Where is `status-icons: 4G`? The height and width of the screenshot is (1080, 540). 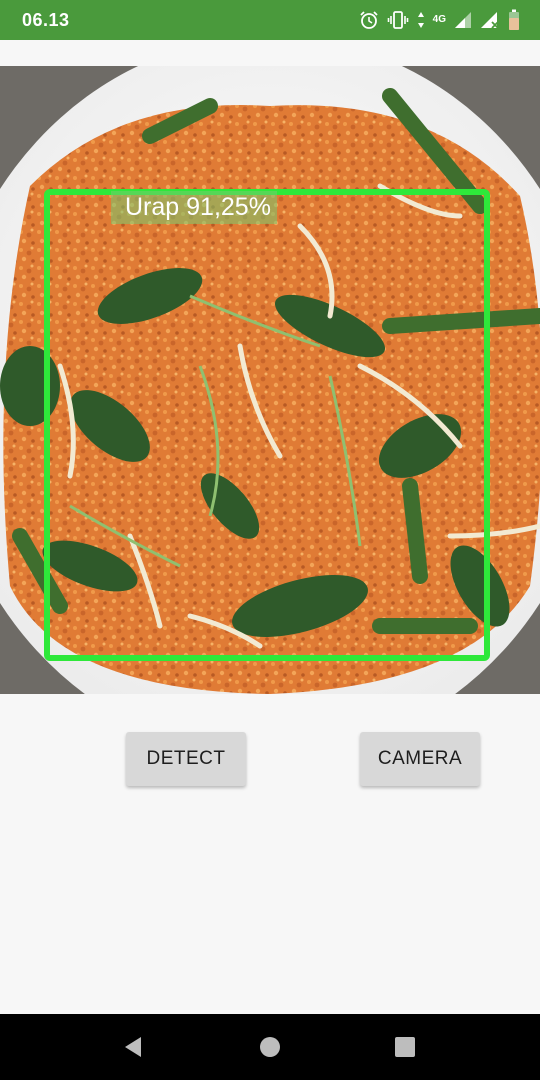
status-icons: 4G is located at coordinates (439, 20).